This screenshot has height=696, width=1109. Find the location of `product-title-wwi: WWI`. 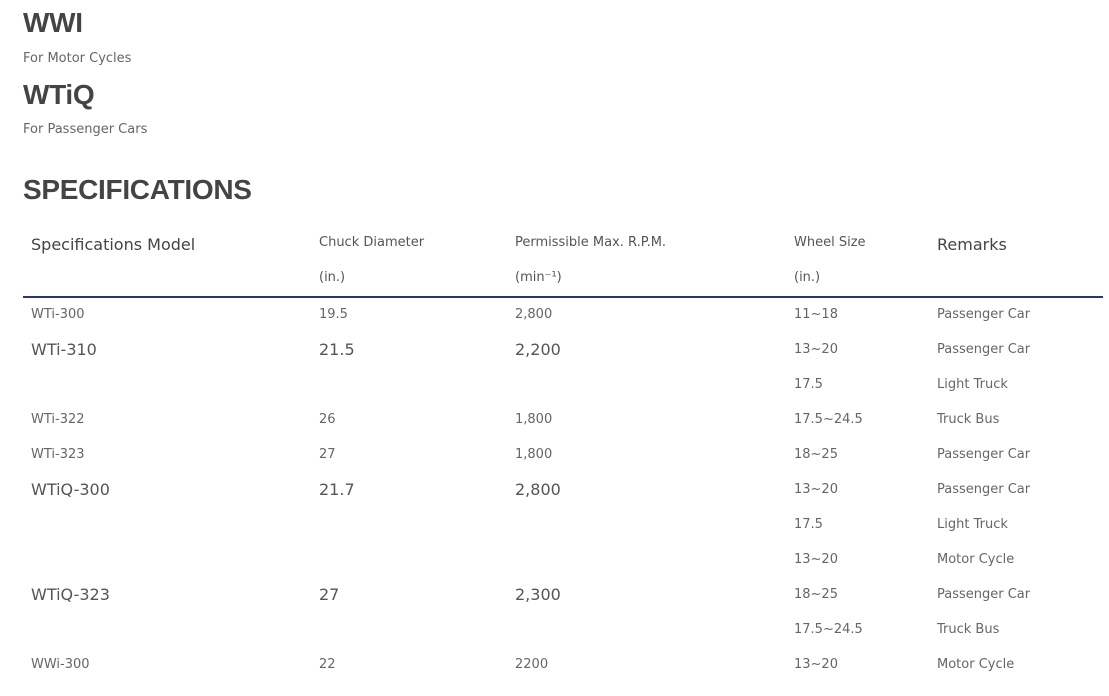

product-title-wwi: WWI is located at coordinates (53, 22).